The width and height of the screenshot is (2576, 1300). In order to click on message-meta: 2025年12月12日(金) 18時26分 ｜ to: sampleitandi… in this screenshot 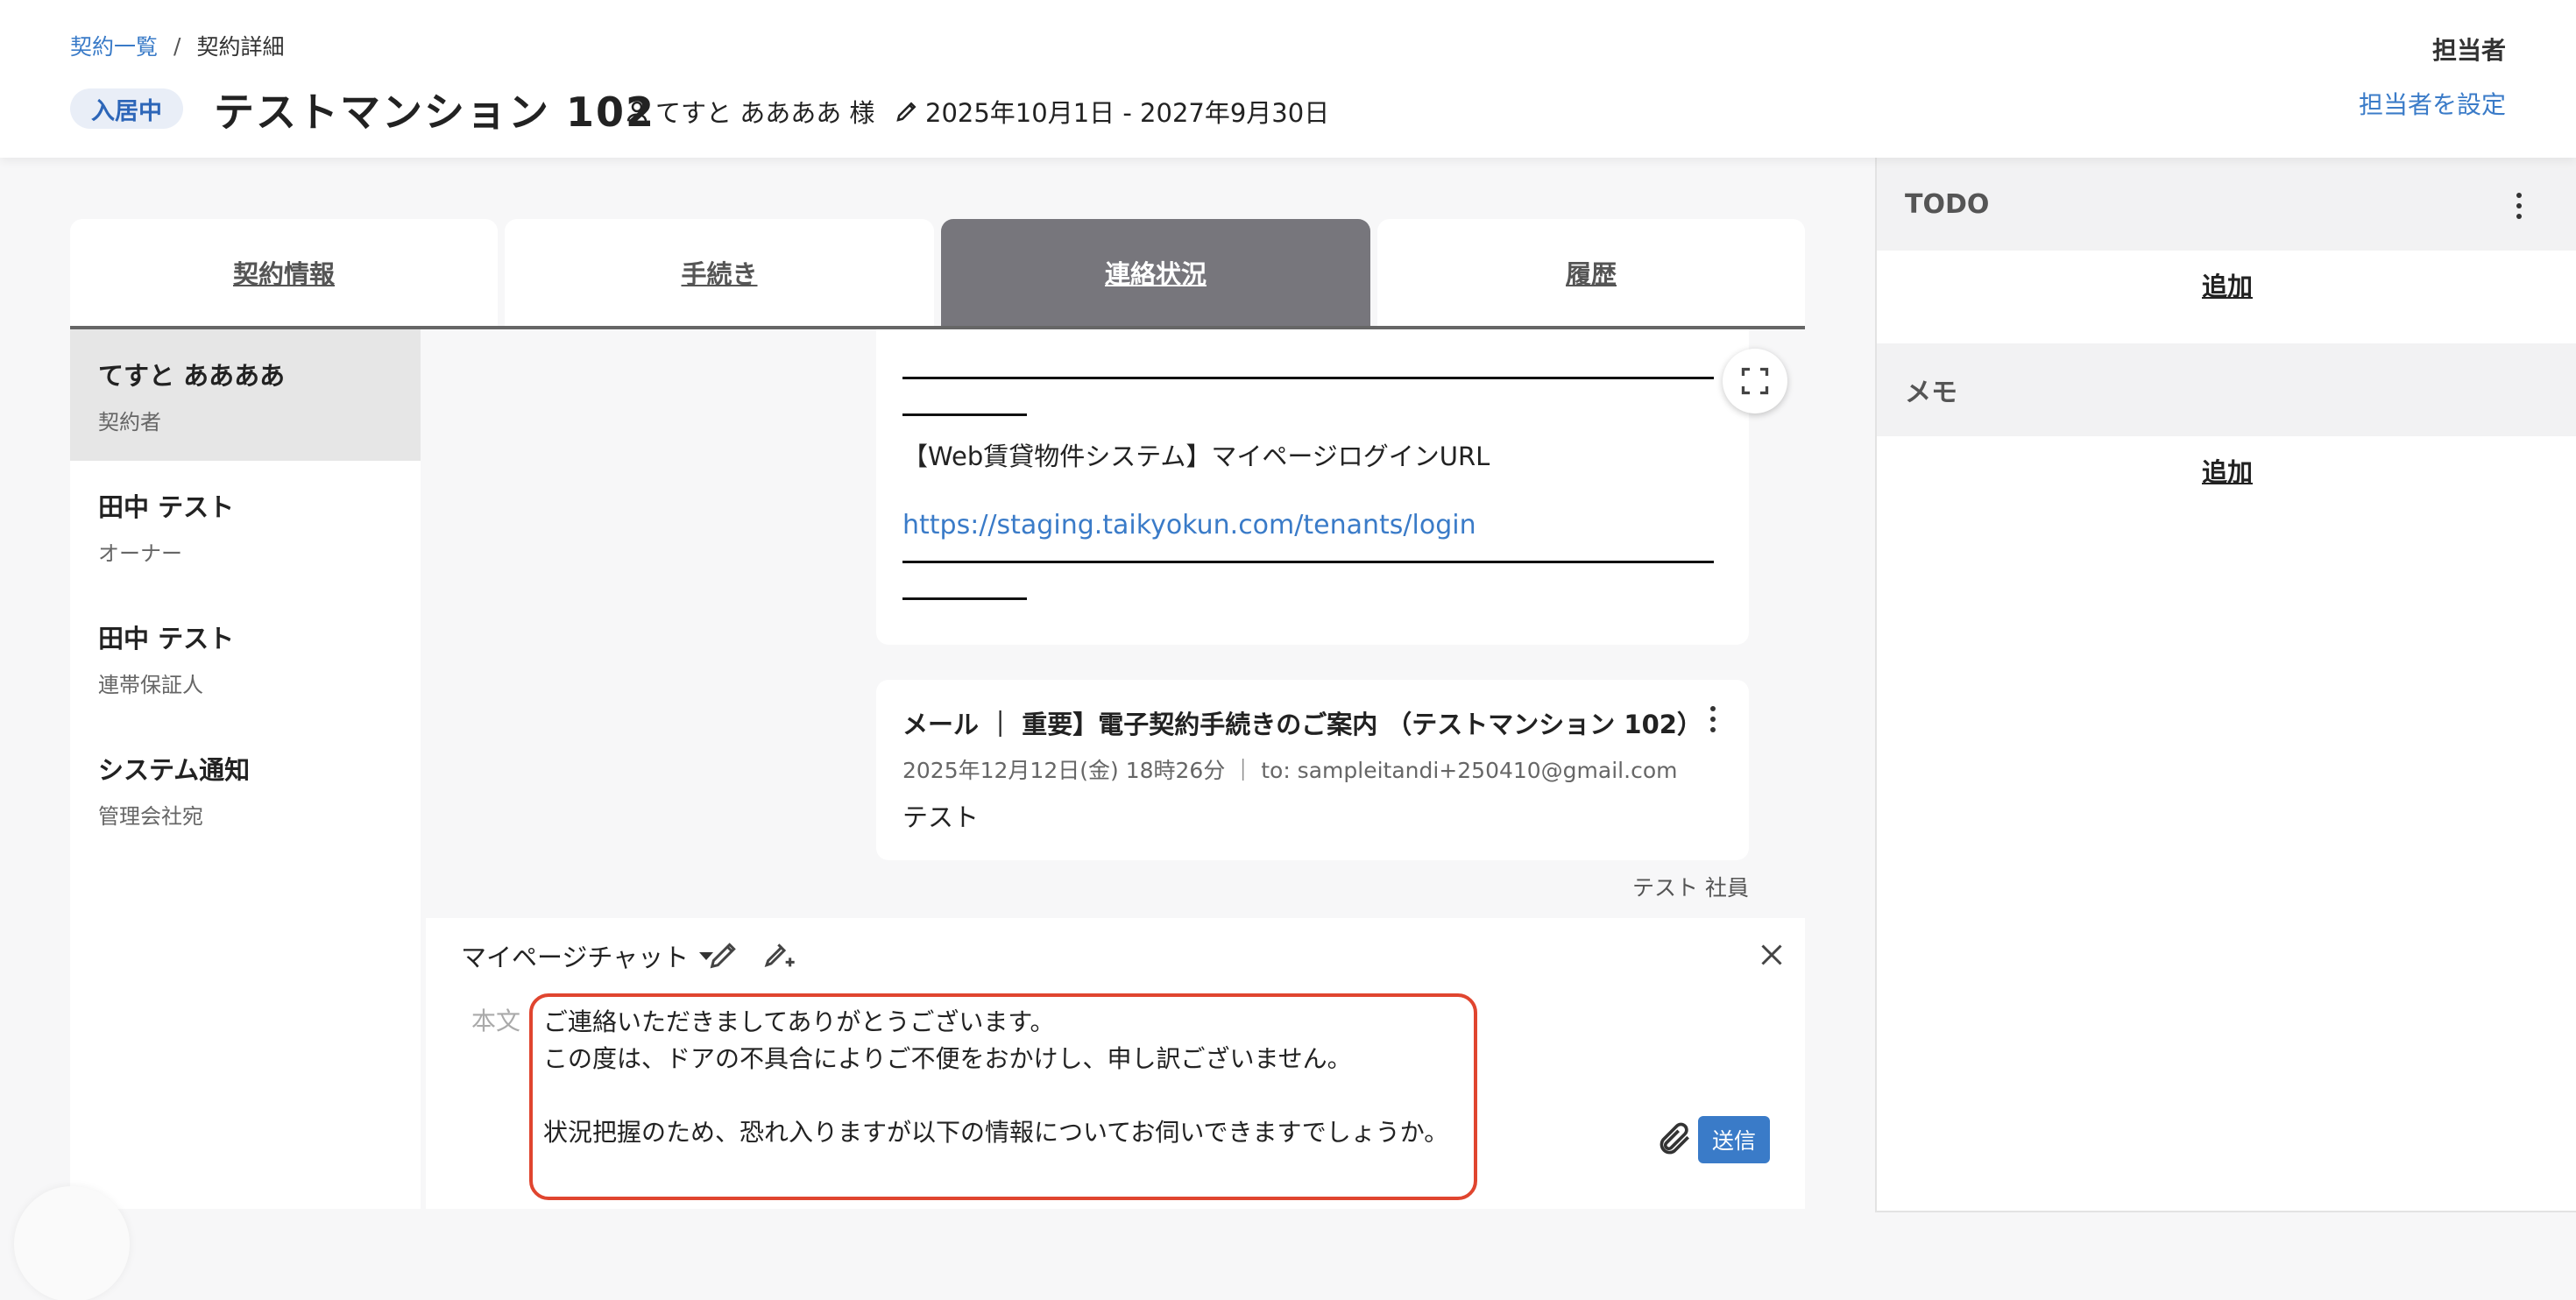, I will do `click(1290, 770)`.